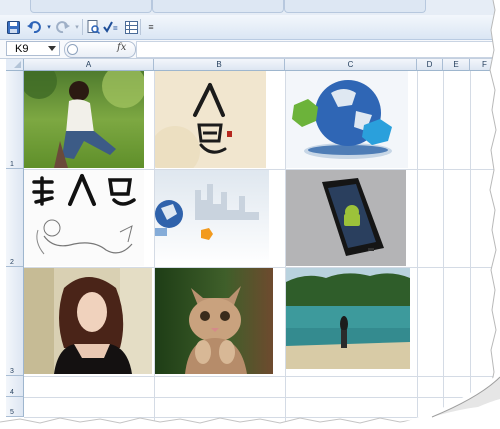 The height and width of the screenshot is (429, 500). Describe the element at coordinates (219, 65) in the screenshot. I see `column-header-b: B` at that location.